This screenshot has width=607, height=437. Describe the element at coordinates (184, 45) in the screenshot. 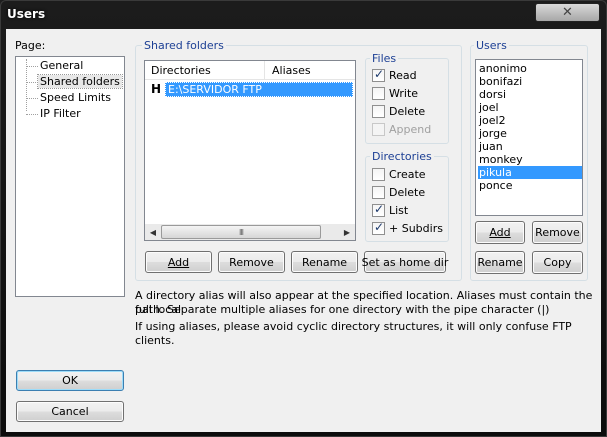

I see `shared-folders-title: Shared folders` at that location.